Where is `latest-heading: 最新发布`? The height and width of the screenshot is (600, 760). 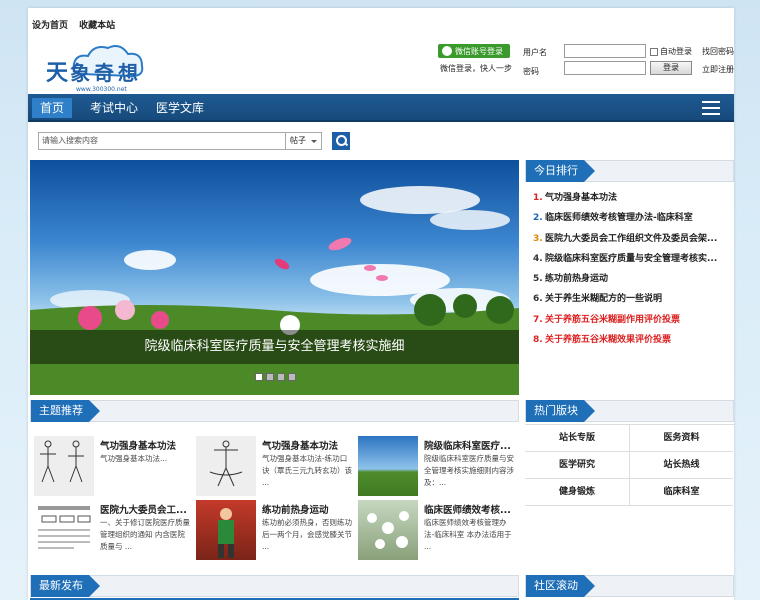 latest-heading: 最新发布 is located at coordinates (274, 586).